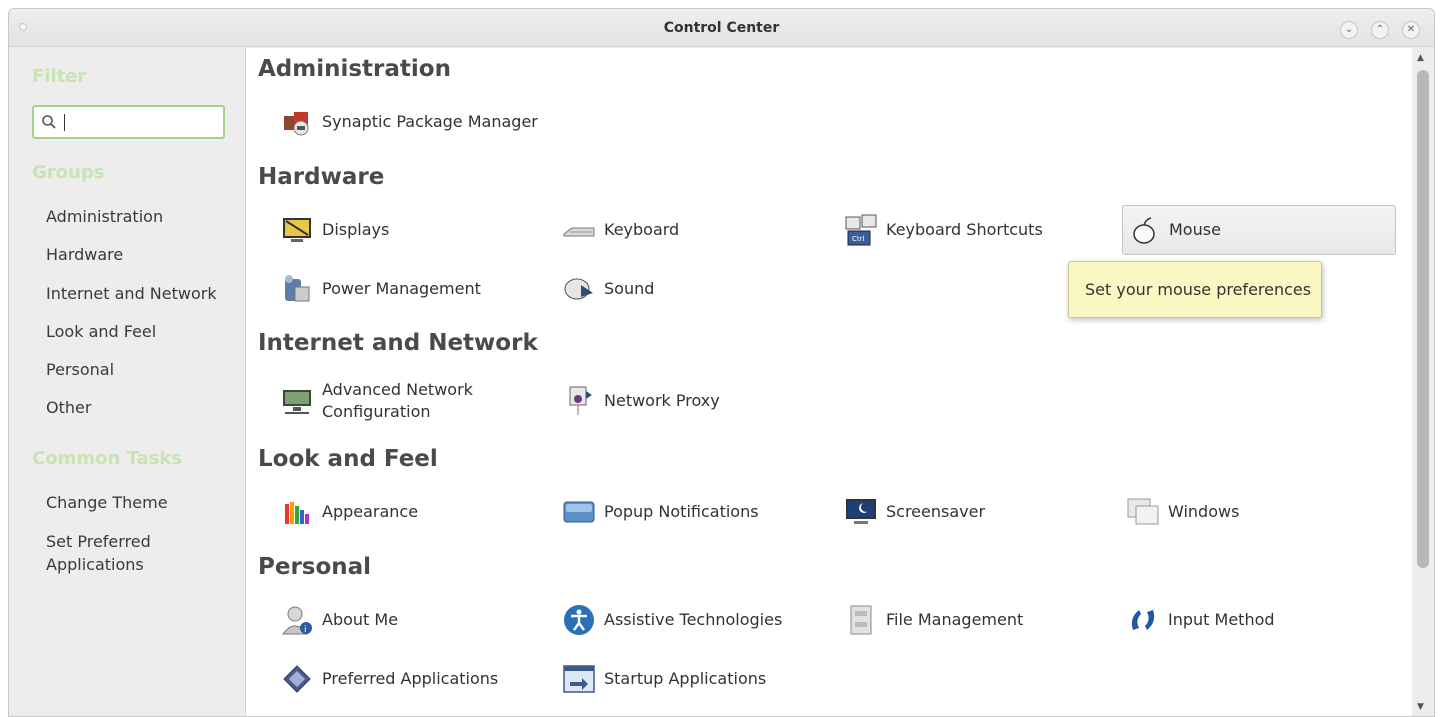 The width and height of the screenshot is (1443, 717). Describe the element at coordinates (370, 511) in the screenshot. I see `item-label: Appearance` at that location.